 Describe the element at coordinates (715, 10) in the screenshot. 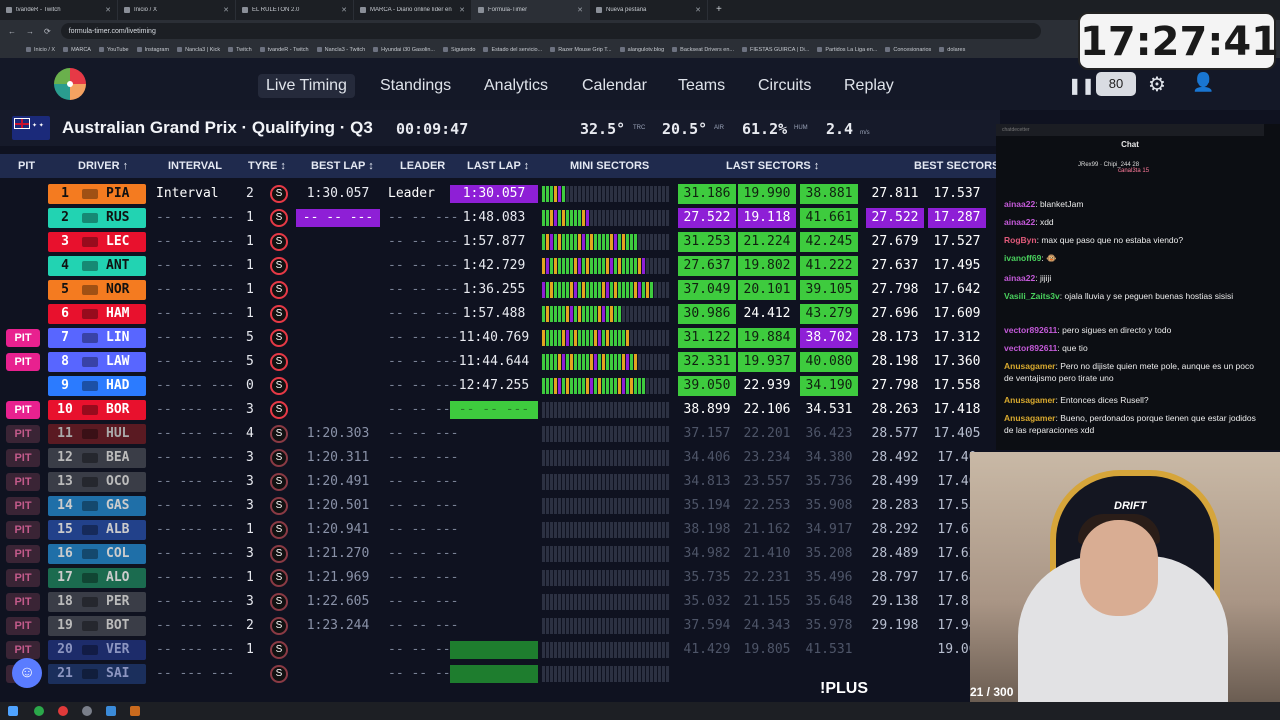

I see `new-tab-button: +` at that location.